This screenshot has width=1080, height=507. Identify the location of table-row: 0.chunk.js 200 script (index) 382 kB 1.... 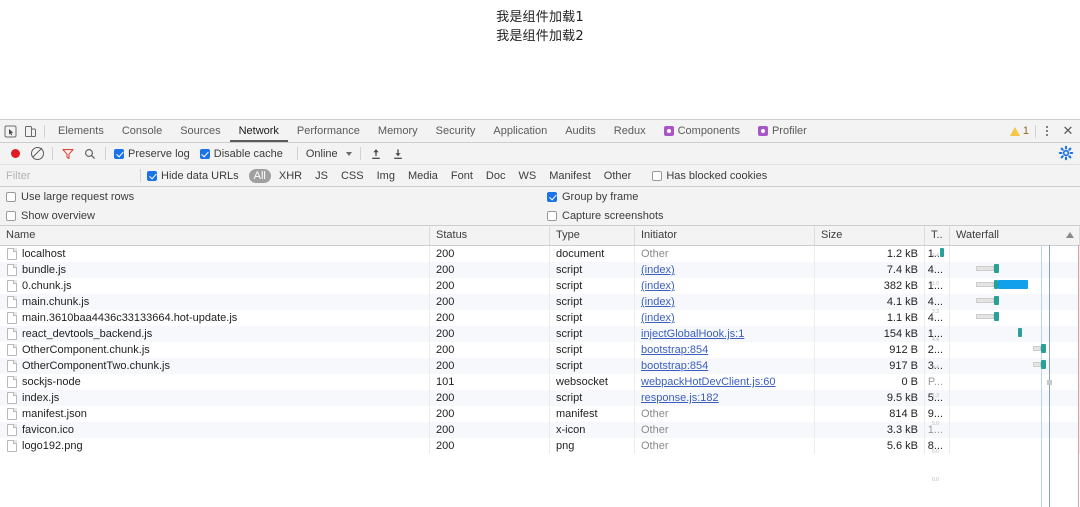
(540, 286).